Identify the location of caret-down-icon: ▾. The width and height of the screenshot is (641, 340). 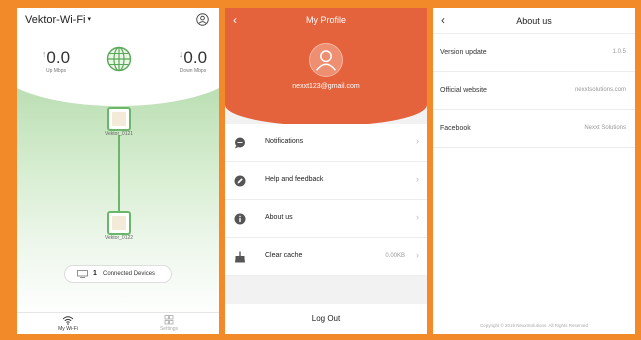
(89, 19).